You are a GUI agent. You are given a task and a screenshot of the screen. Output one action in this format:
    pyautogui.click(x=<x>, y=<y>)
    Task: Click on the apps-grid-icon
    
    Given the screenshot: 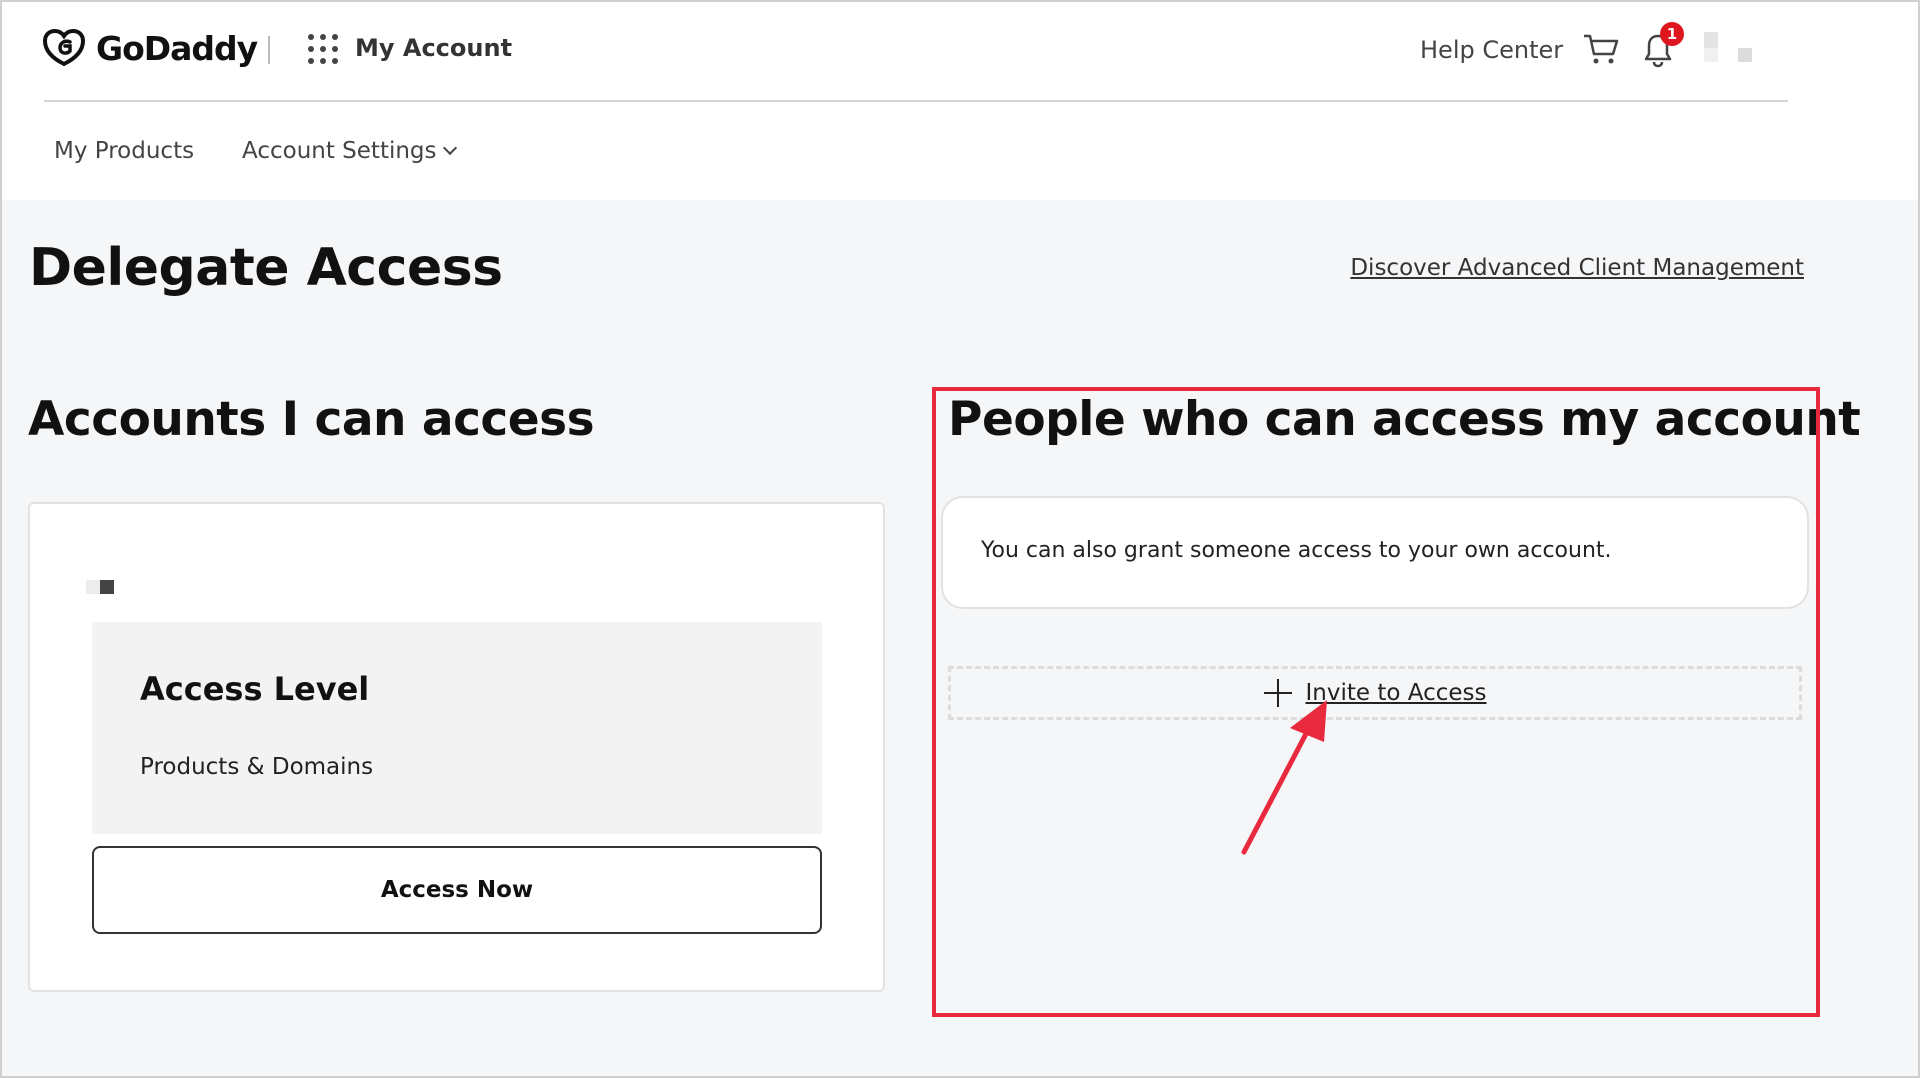 What is the action you would take?
    pyautogui.click(x=323, y=49)
    